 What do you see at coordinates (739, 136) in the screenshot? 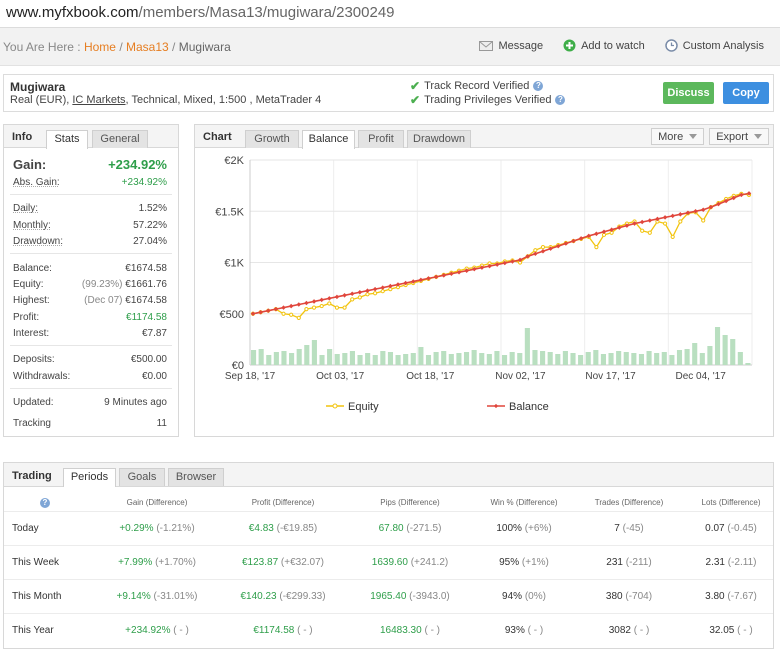
I see `export-dropdown: Export` at bounding box center [739, 136].